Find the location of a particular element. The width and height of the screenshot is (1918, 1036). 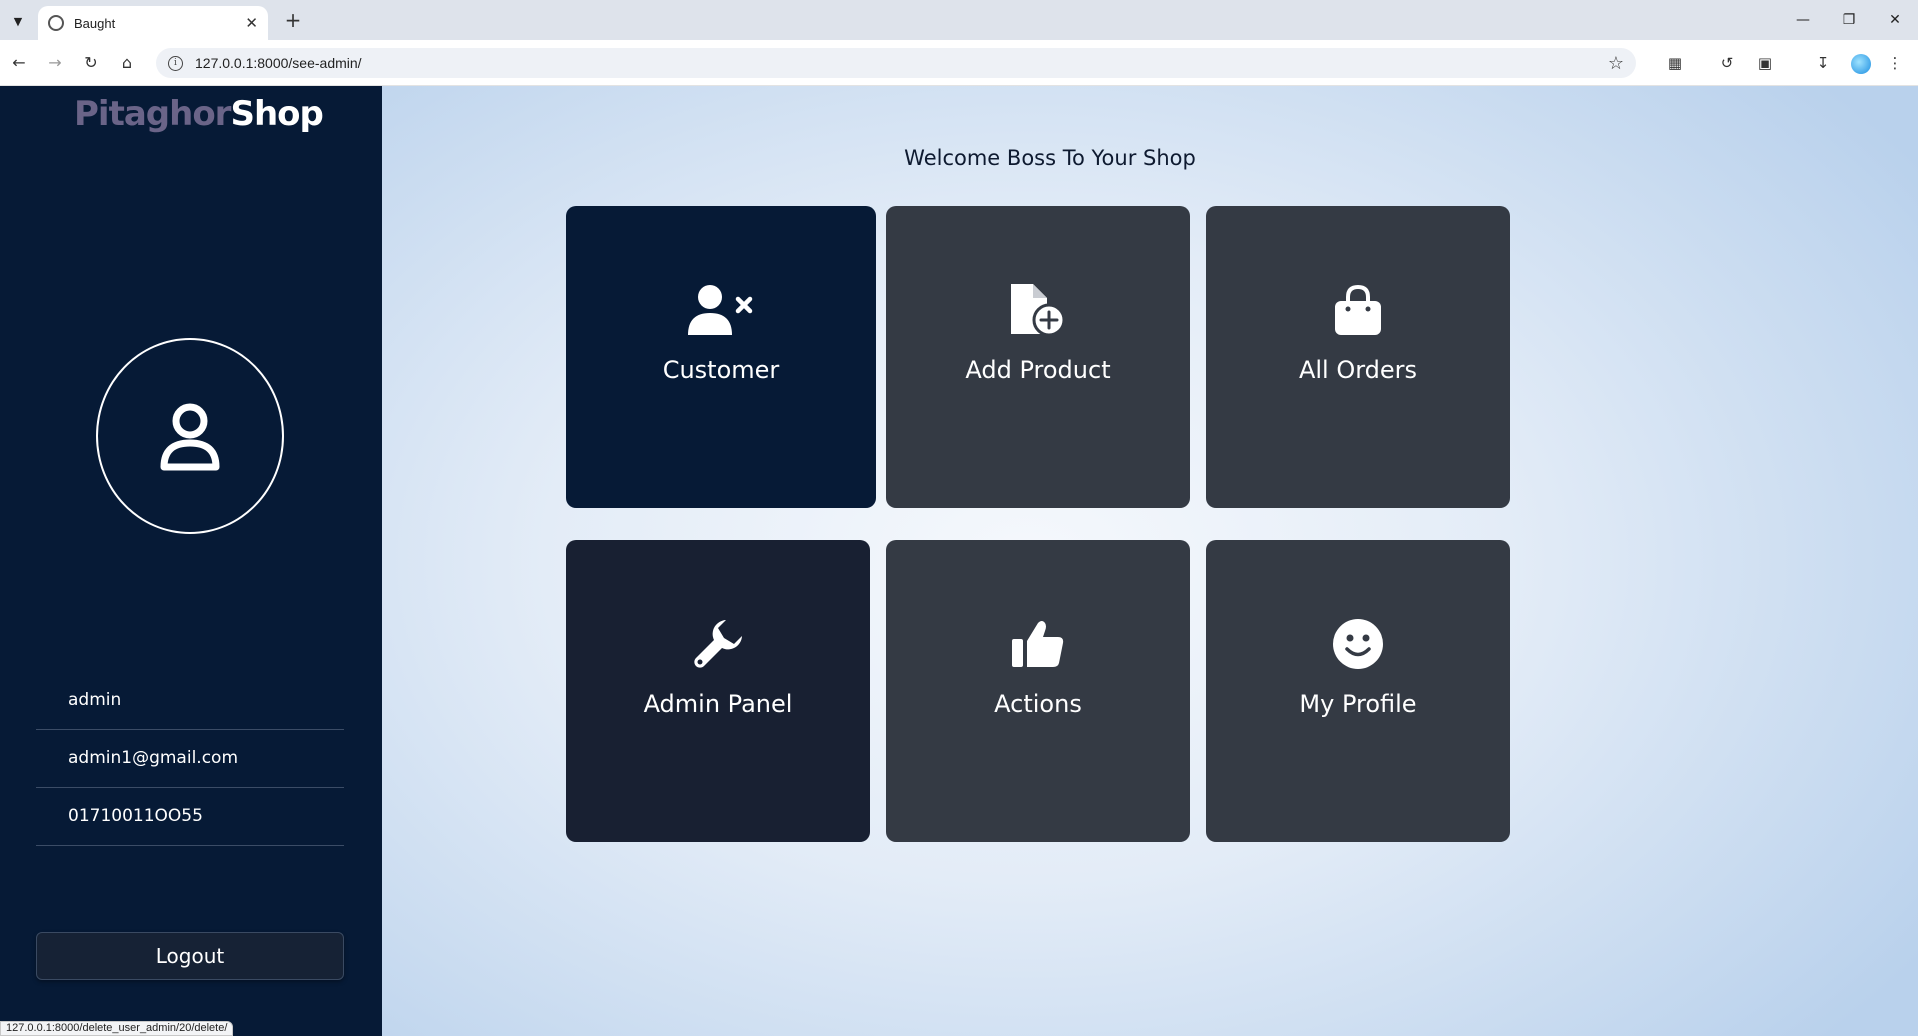

reload-icon: ↻ is located at coordinates (91, 63).